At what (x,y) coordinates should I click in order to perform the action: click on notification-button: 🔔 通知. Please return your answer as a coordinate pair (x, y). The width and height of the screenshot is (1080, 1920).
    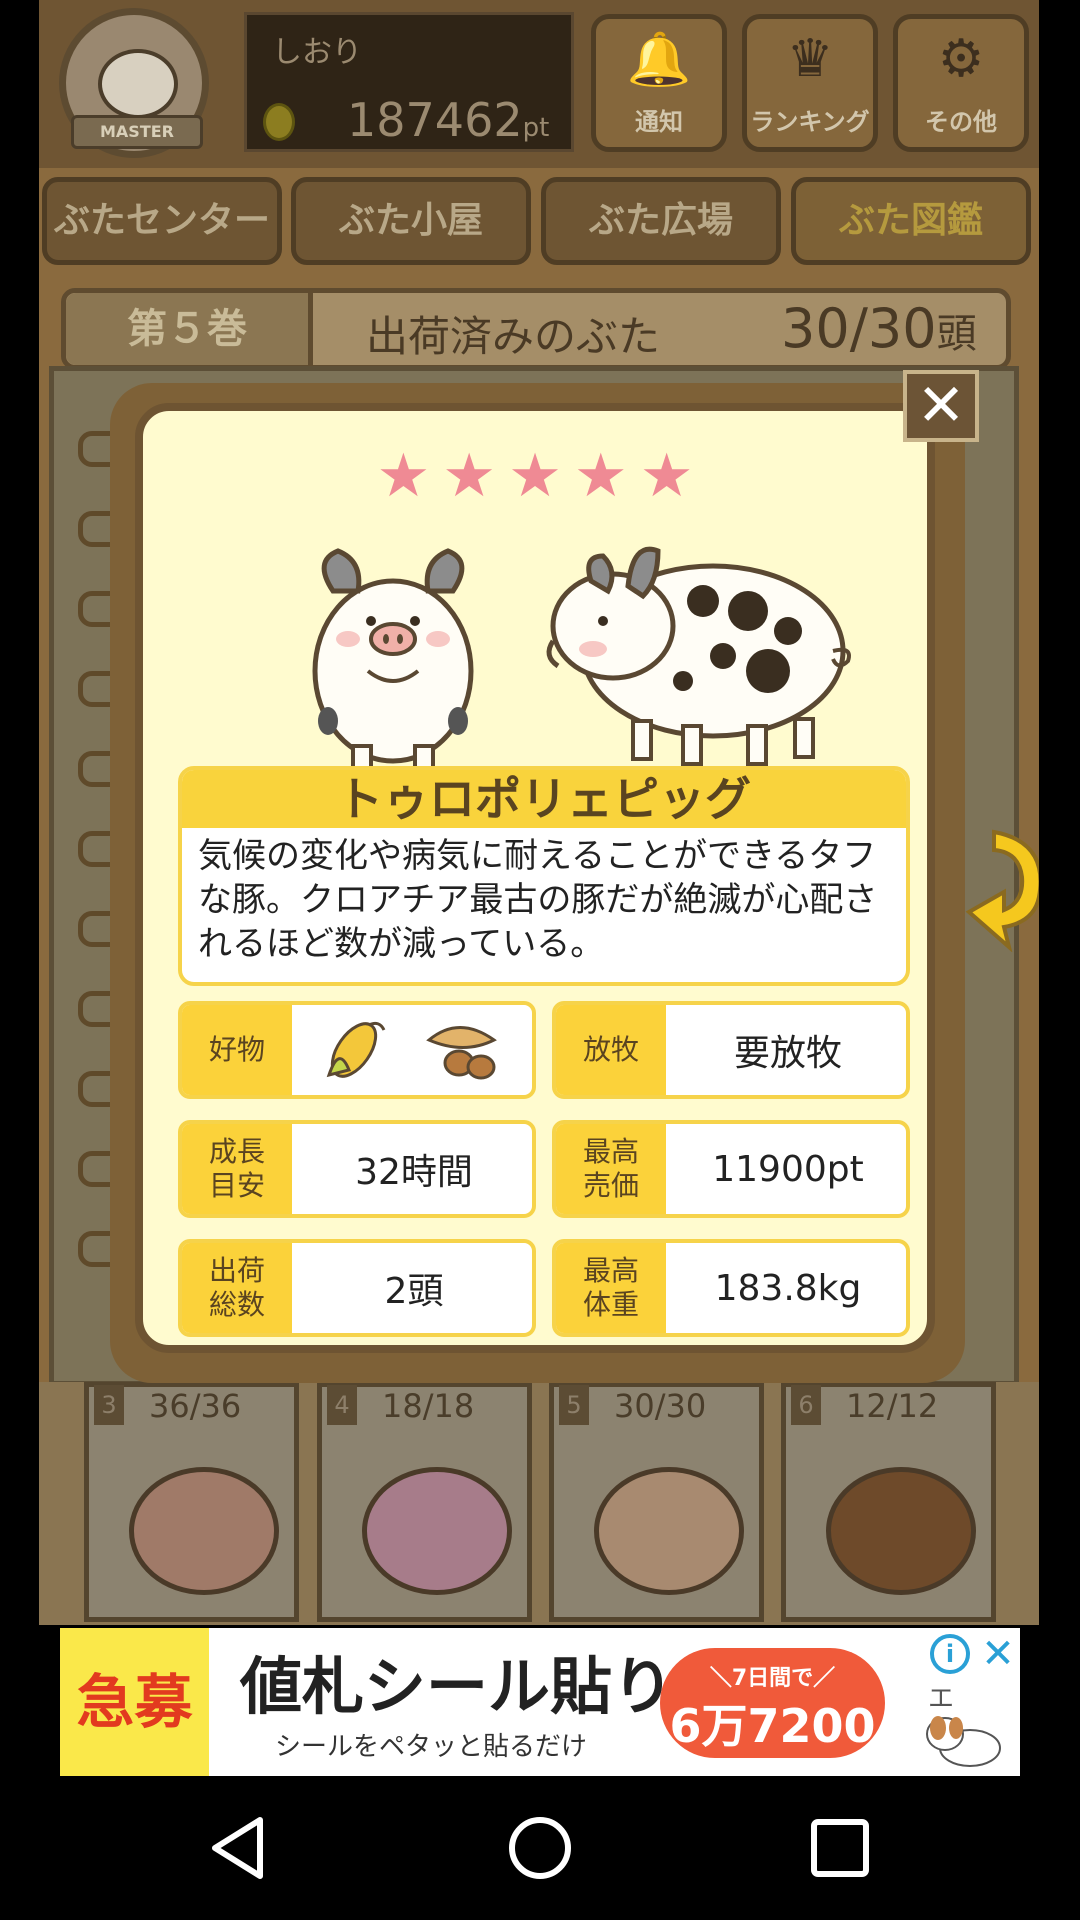
    Looking at the image, I should click on (659, 83).